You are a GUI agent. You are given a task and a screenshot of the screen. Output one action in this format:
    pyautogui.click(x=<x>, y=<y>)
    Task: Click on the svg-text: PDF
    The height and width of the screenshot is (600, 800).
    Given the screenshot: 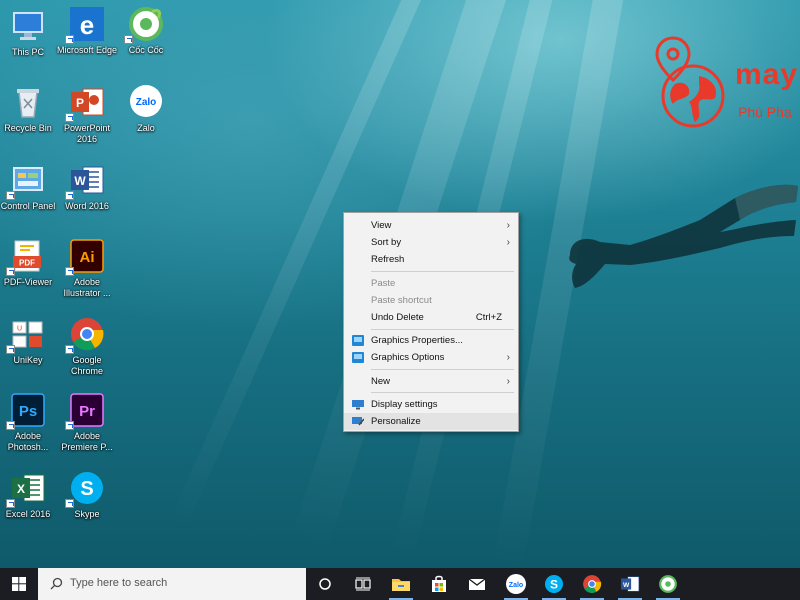 What is the action you would take?
    pyautogui.click(x=27, y=263)
    